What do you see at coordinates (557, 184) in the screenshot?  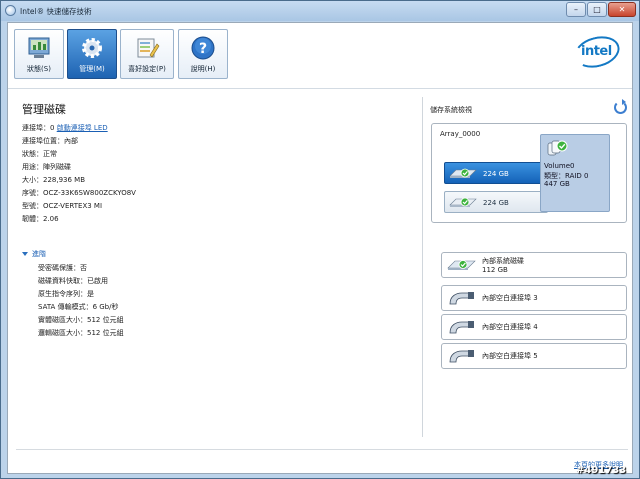 I see `volume-size: 447 GB` at bounding box center [557, 184].